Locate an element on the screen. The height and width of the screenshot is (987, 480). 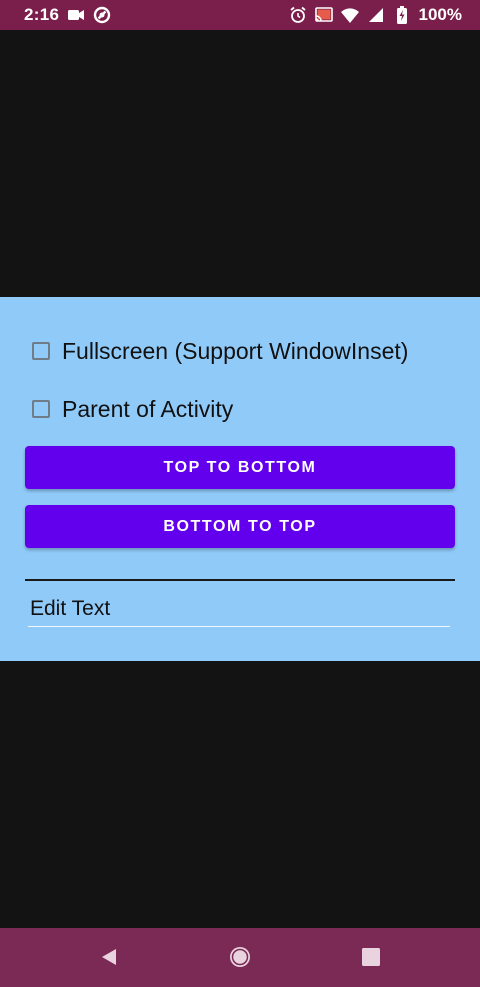
checkbox-label: Fullscreen (Support WindowInset) is located at coordinates (235, 351).